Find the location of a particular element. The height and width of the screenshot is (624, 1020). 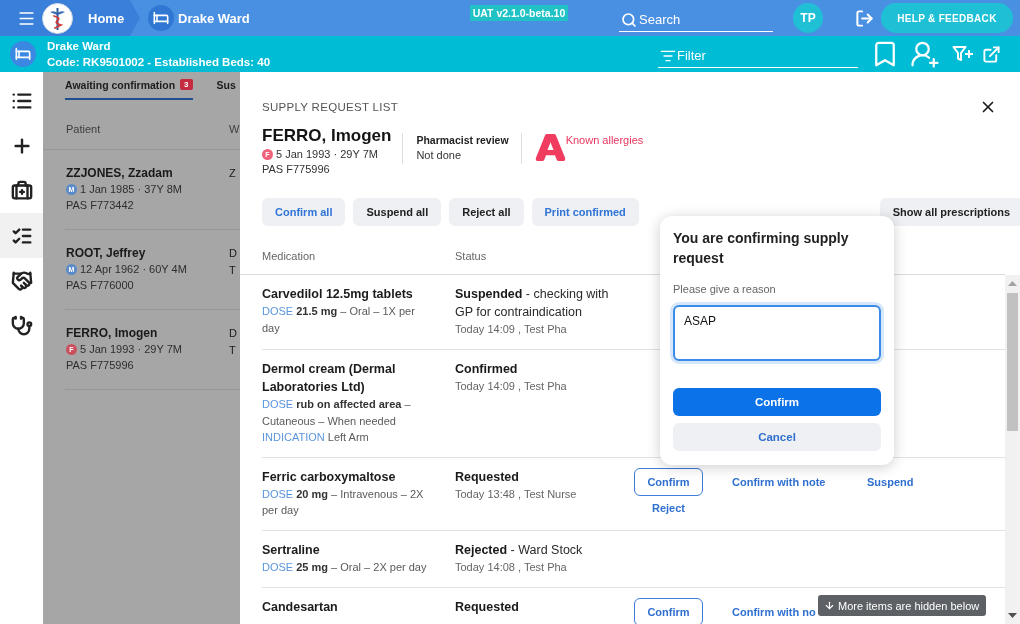

patient-name: ROOT, Jeffrey is located at coordinates (106, 253).